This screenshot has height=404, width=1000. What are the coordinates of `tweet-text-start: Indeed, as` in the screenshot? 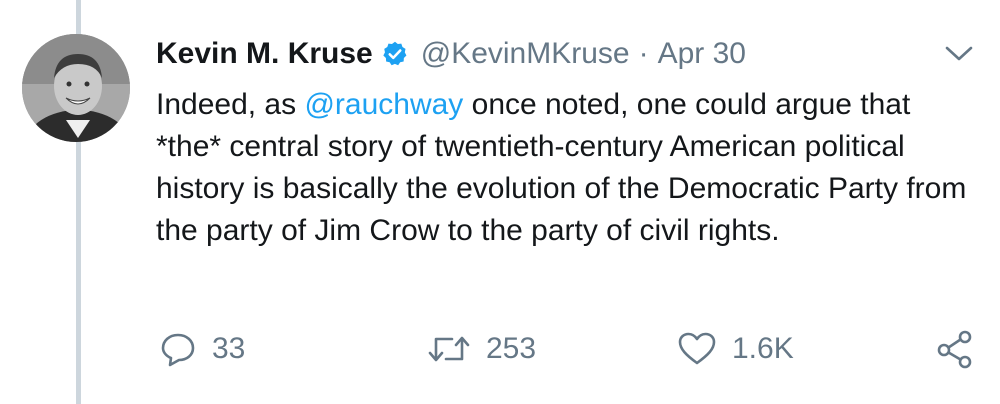 It's located at (230, 104).